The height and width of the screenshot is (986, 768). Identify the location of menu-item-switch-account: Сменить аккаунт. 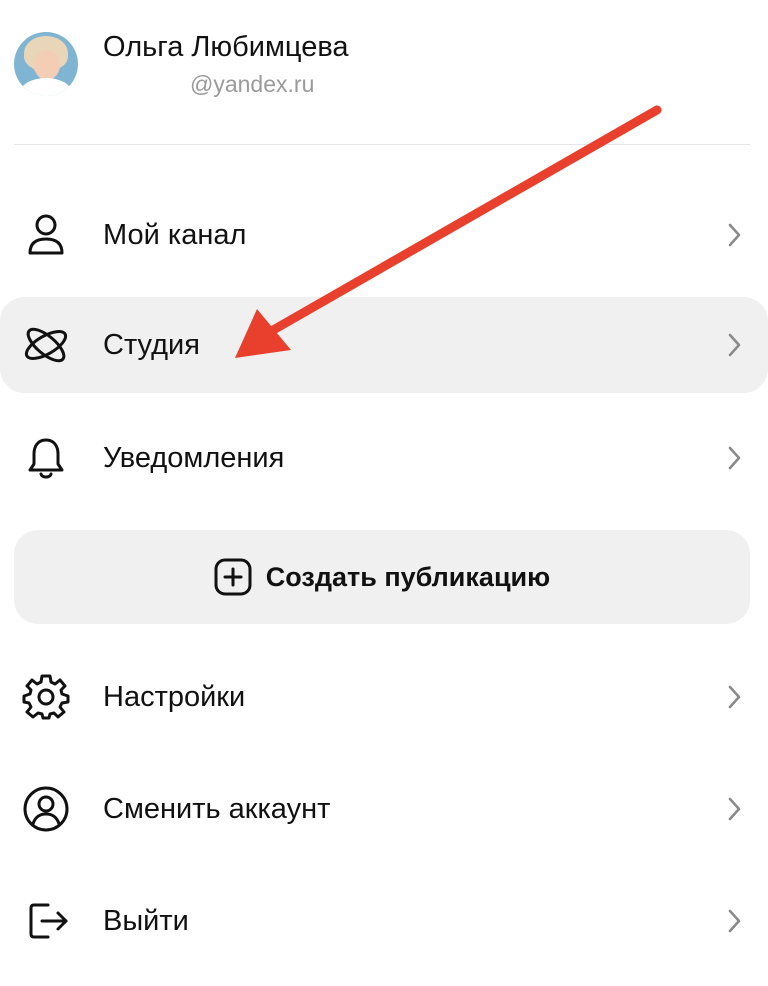
(384, 809).